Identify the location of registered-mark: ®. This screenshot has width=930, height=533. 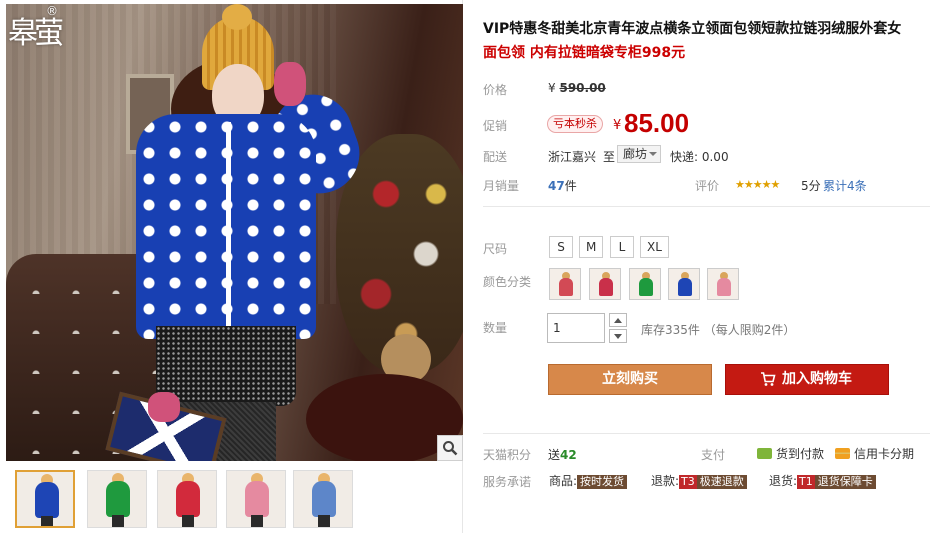
(52, 11).